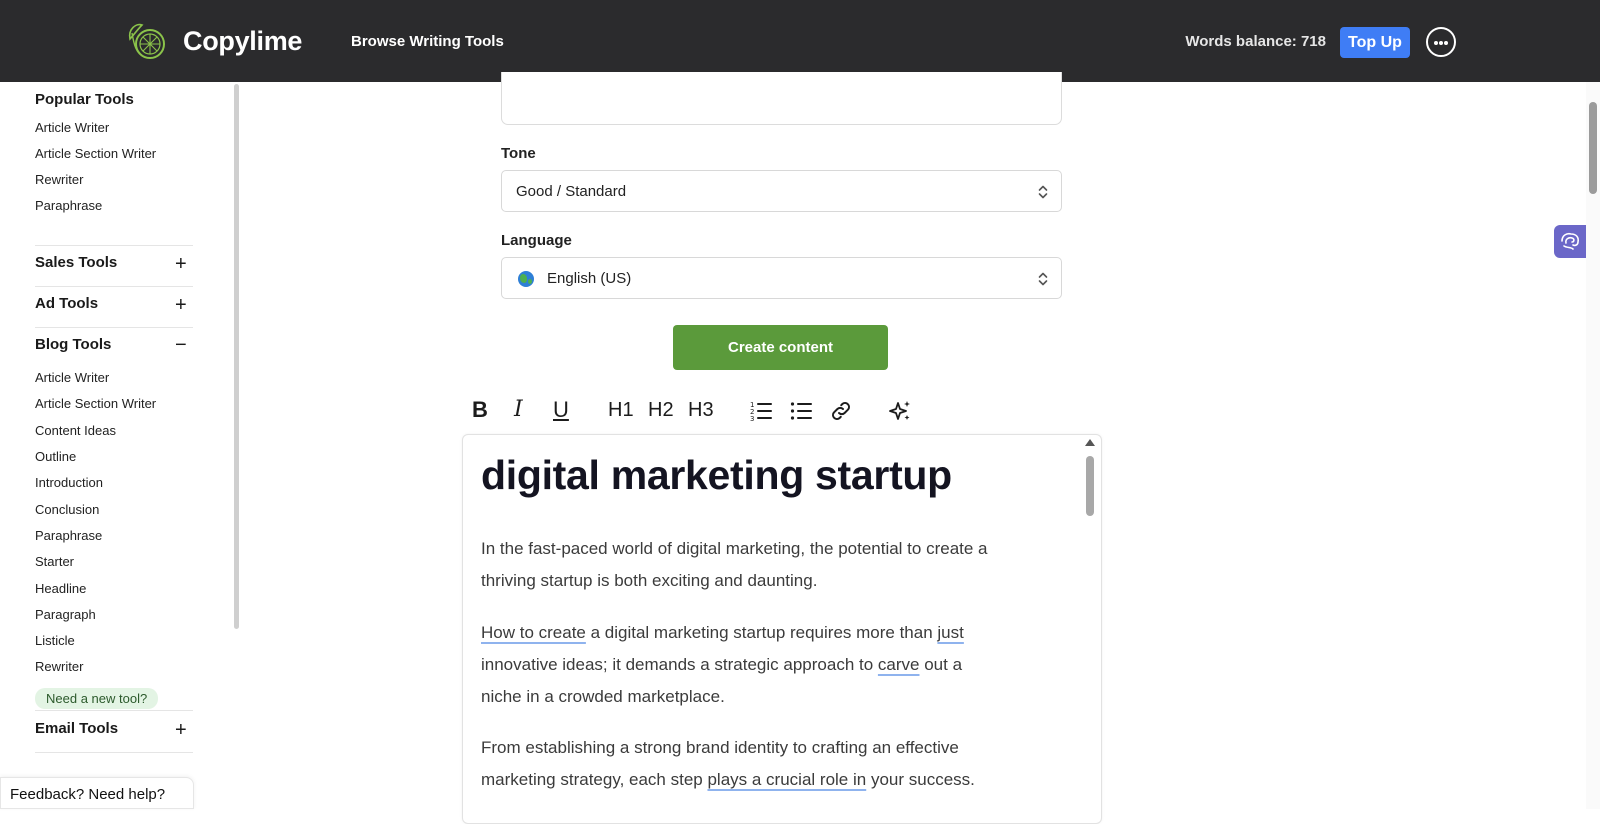  What do you see at coordinates (536, 240) in the screenshot?
I see `language-label: Language` at bounding box center [536, 240].